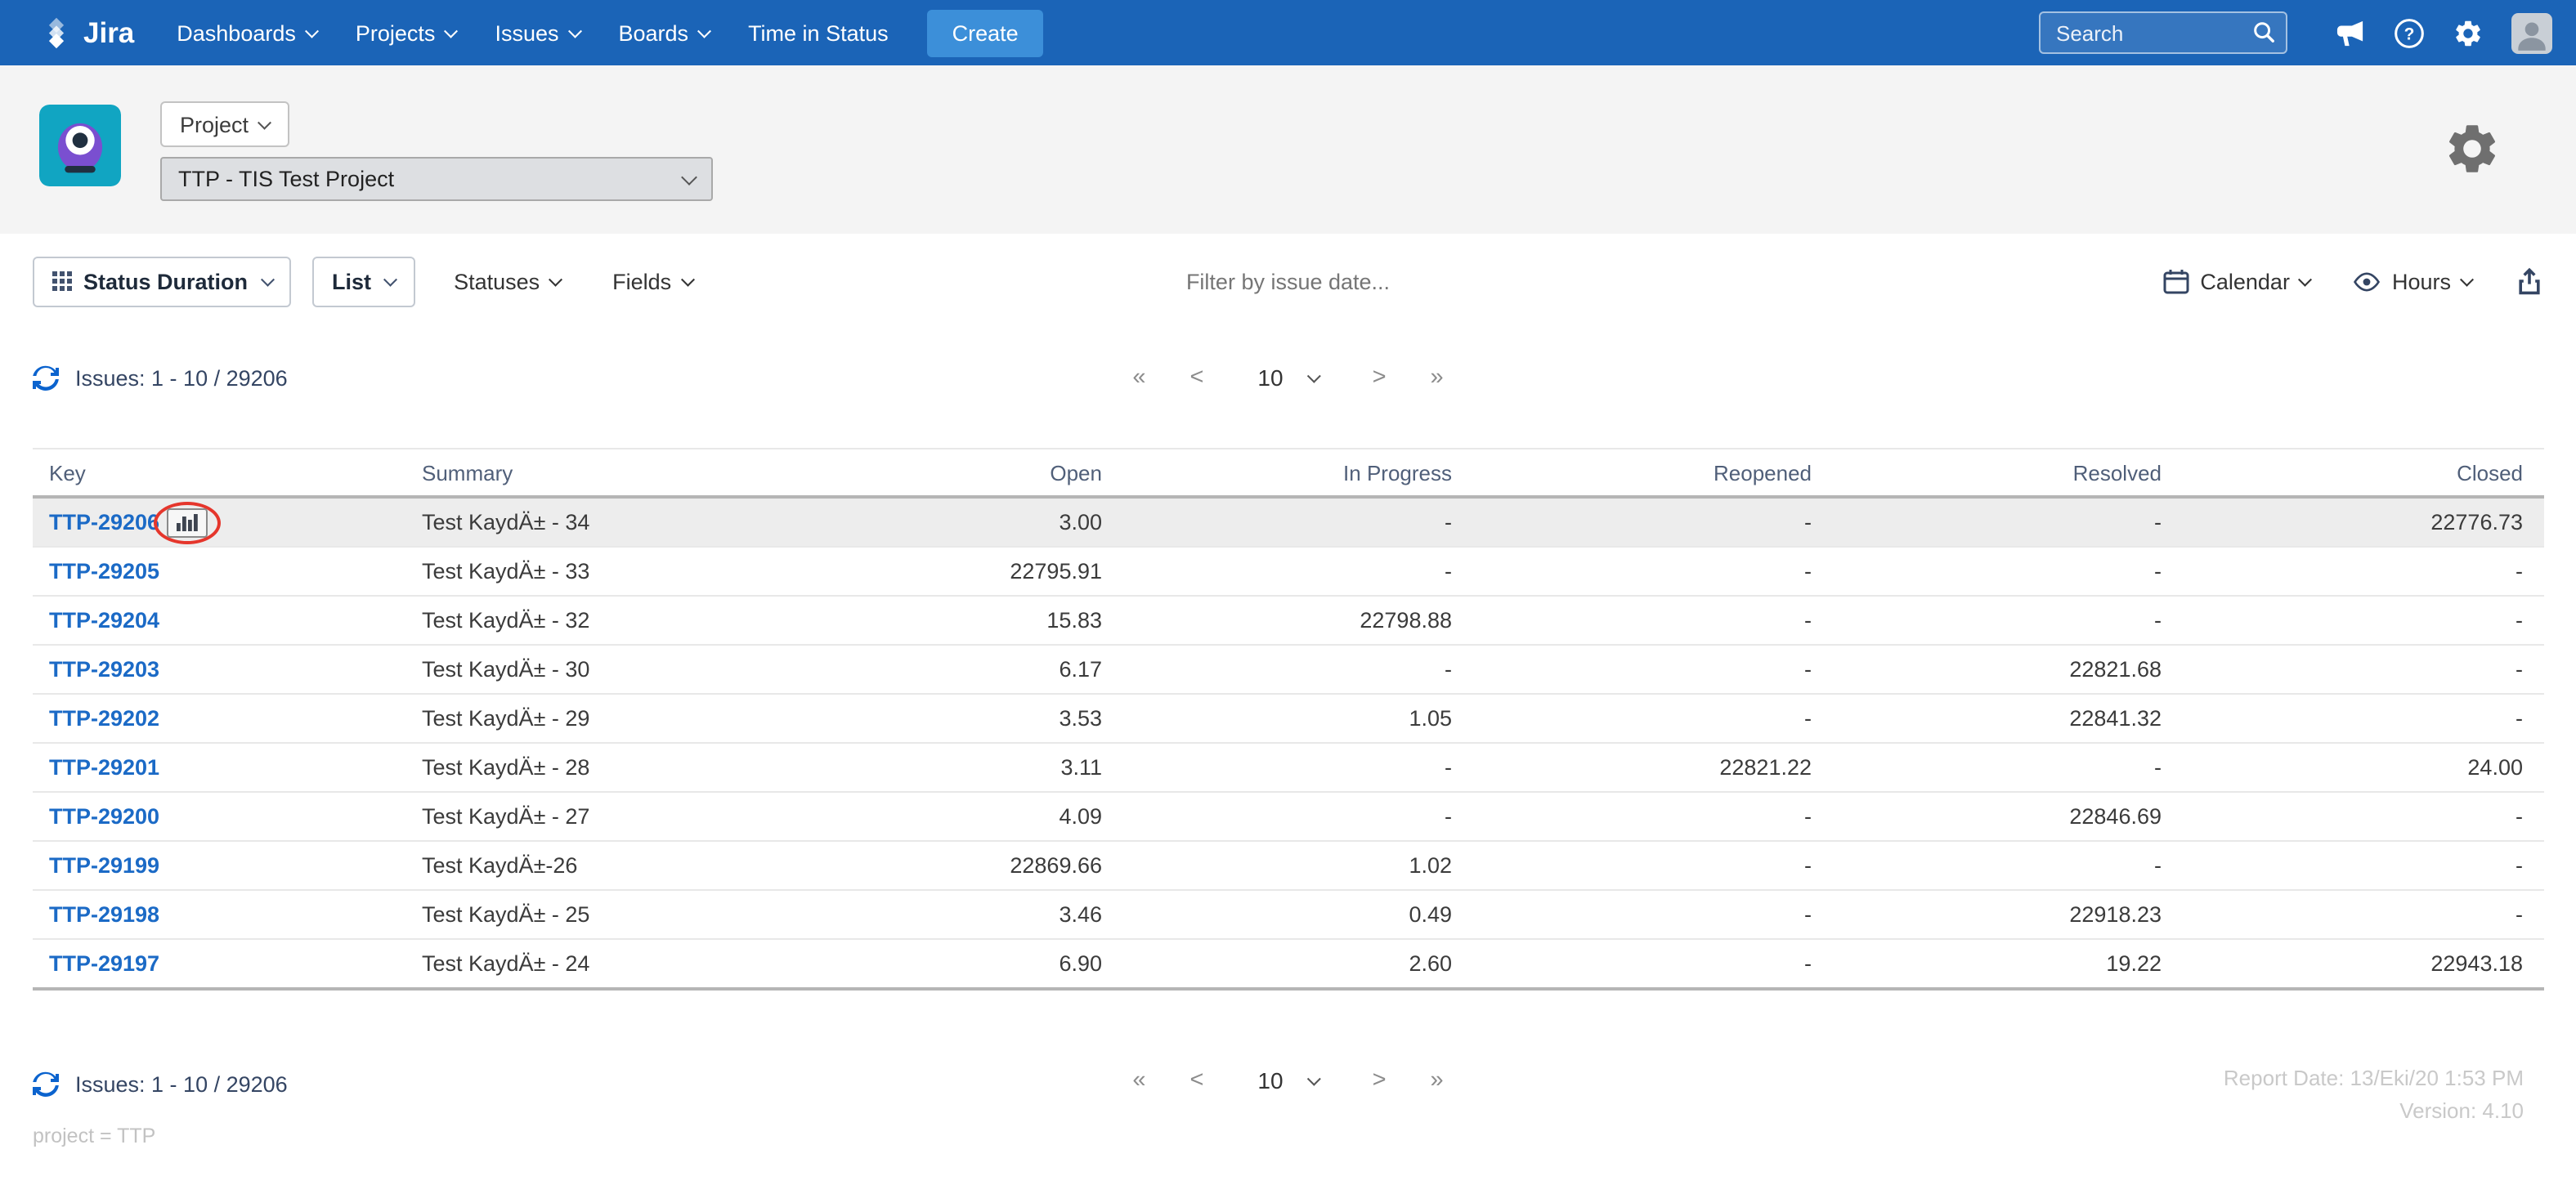 The image size is (2576, 1203). Describe the element at coordinates (2531, 32) in the screenshot. I see `user-avatar` at that location.